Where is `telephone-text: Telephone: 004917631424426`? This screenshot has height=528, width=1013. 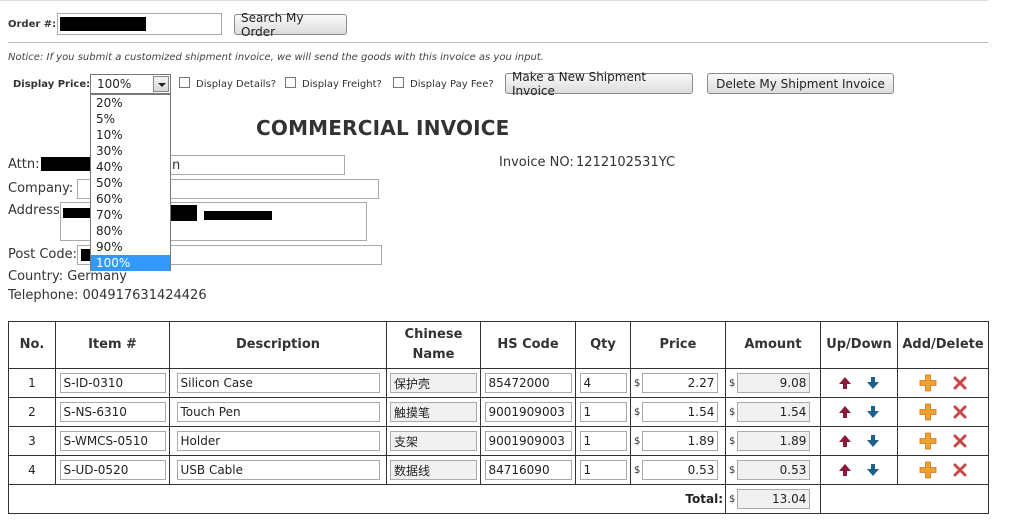
telephone-text: Telephone: 004917631424426 is located at coordinates (107, 295).